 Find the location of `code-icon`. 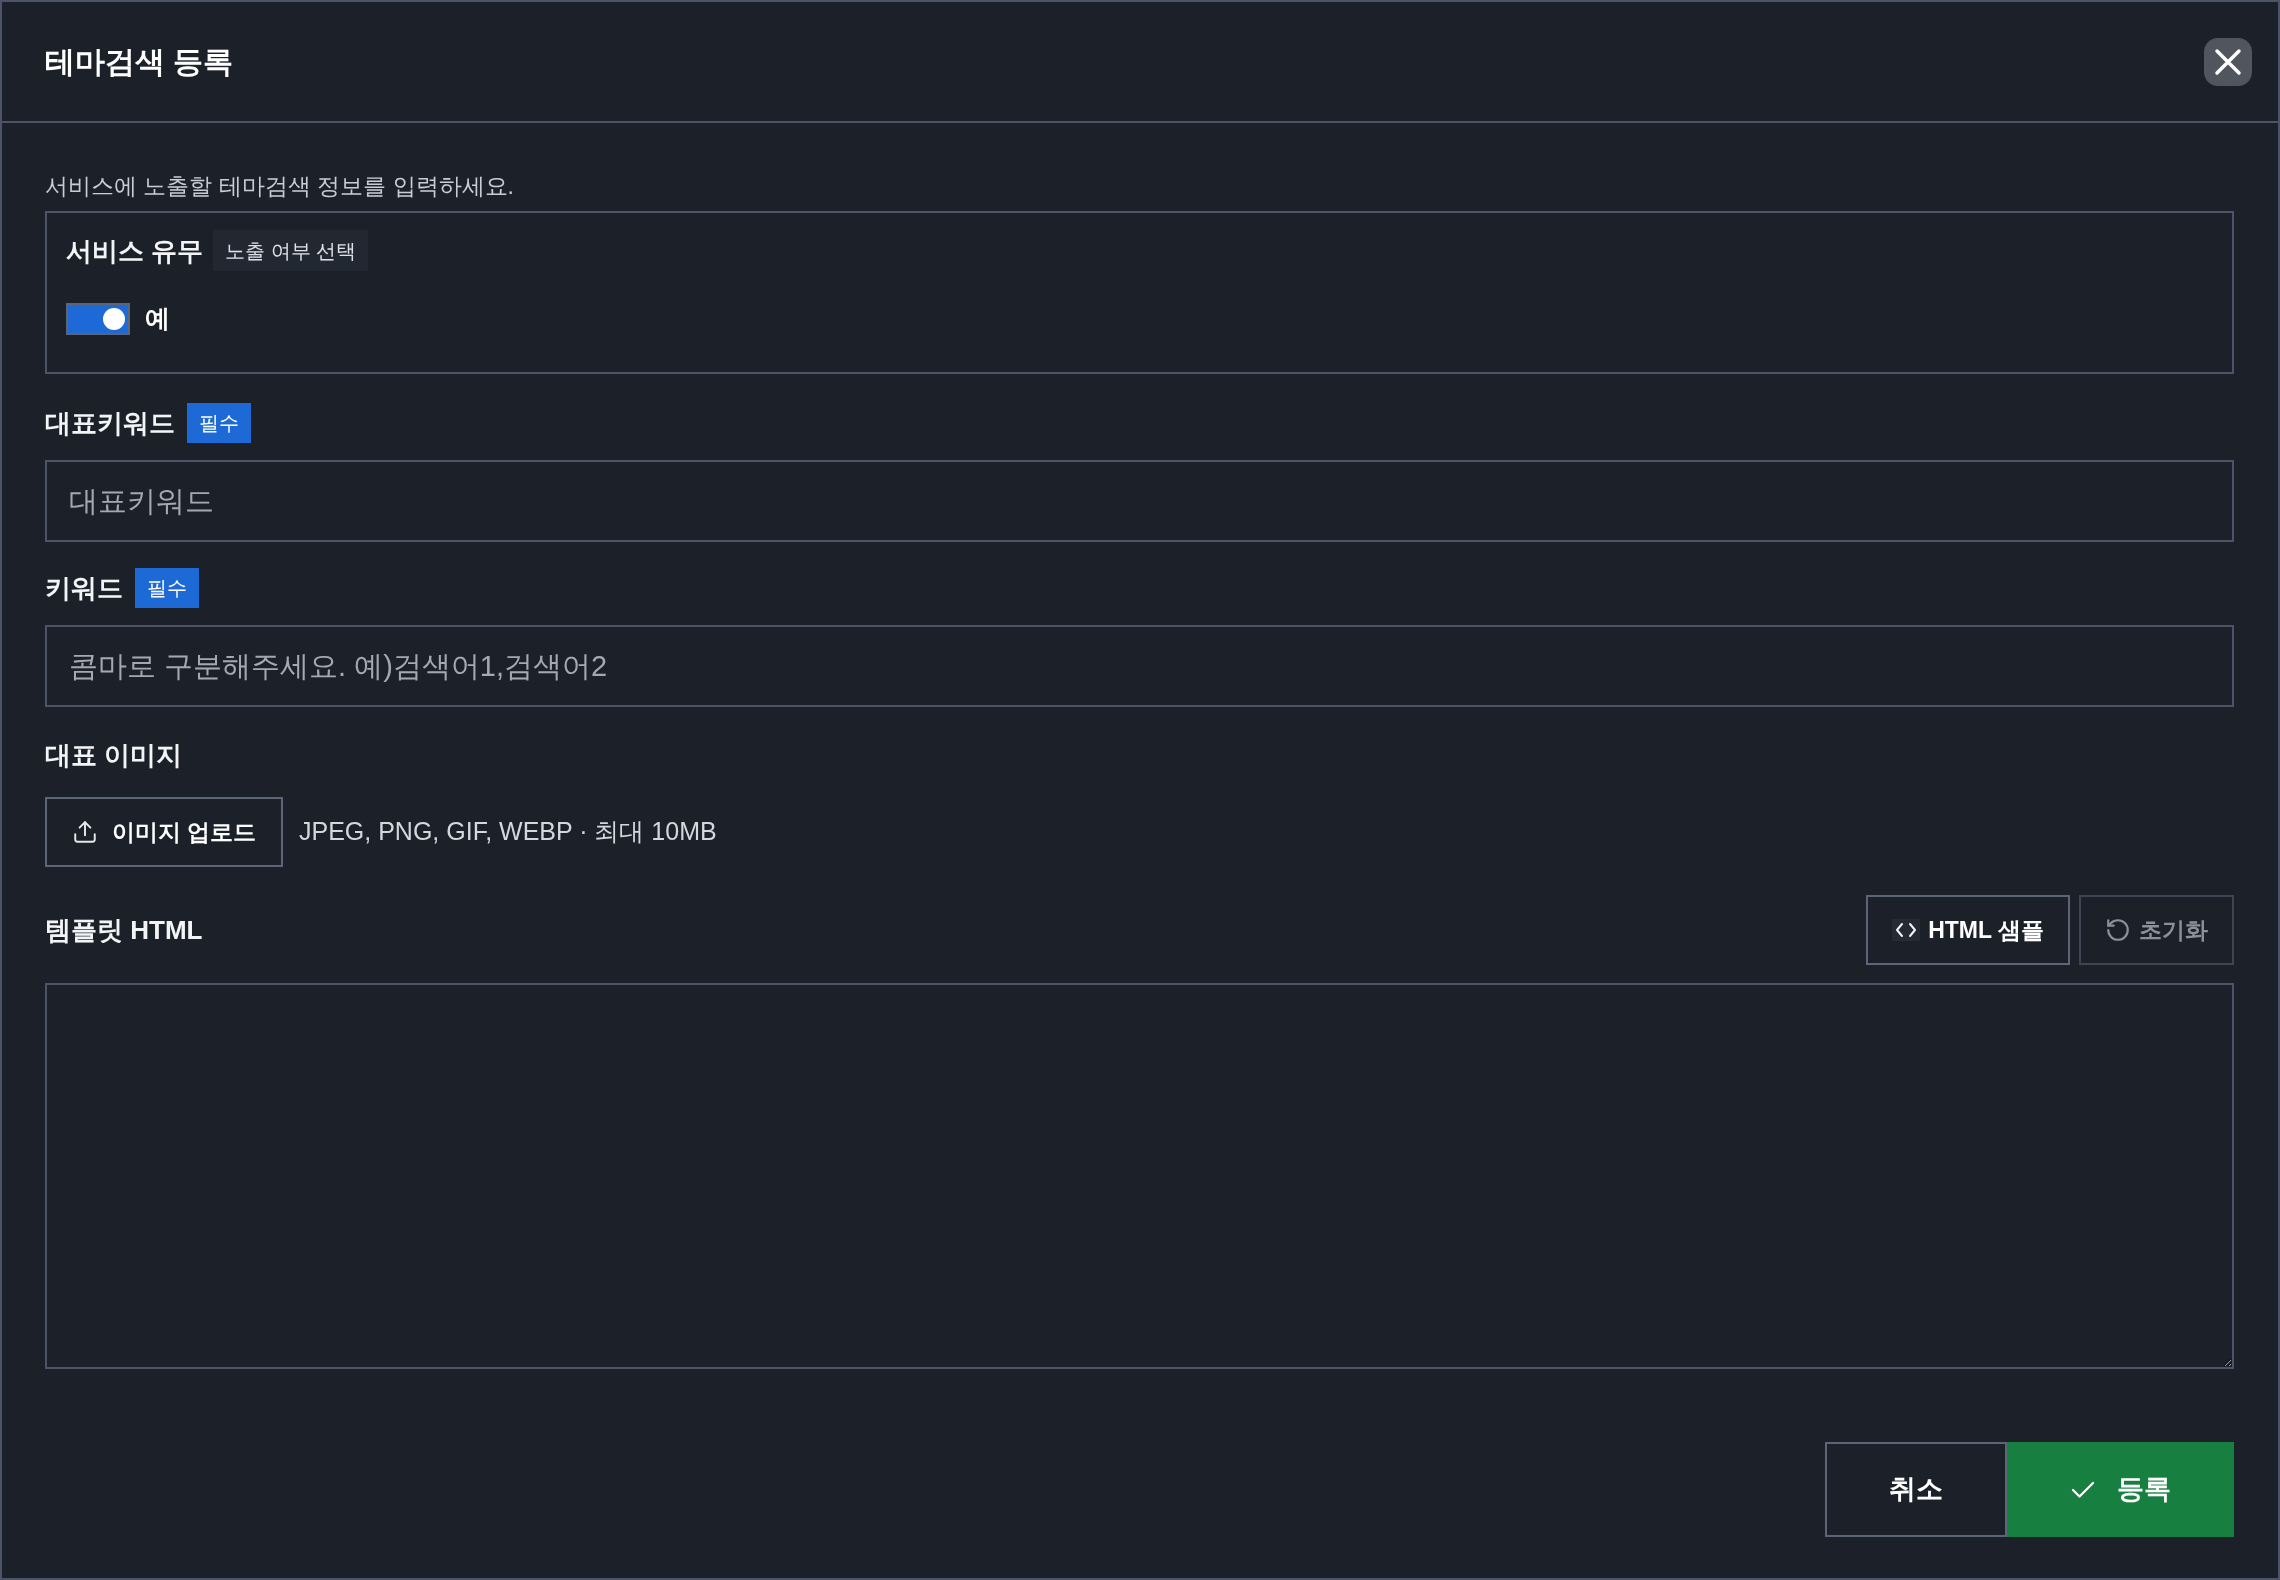

code-icon is located at coordinates (1906, 930).